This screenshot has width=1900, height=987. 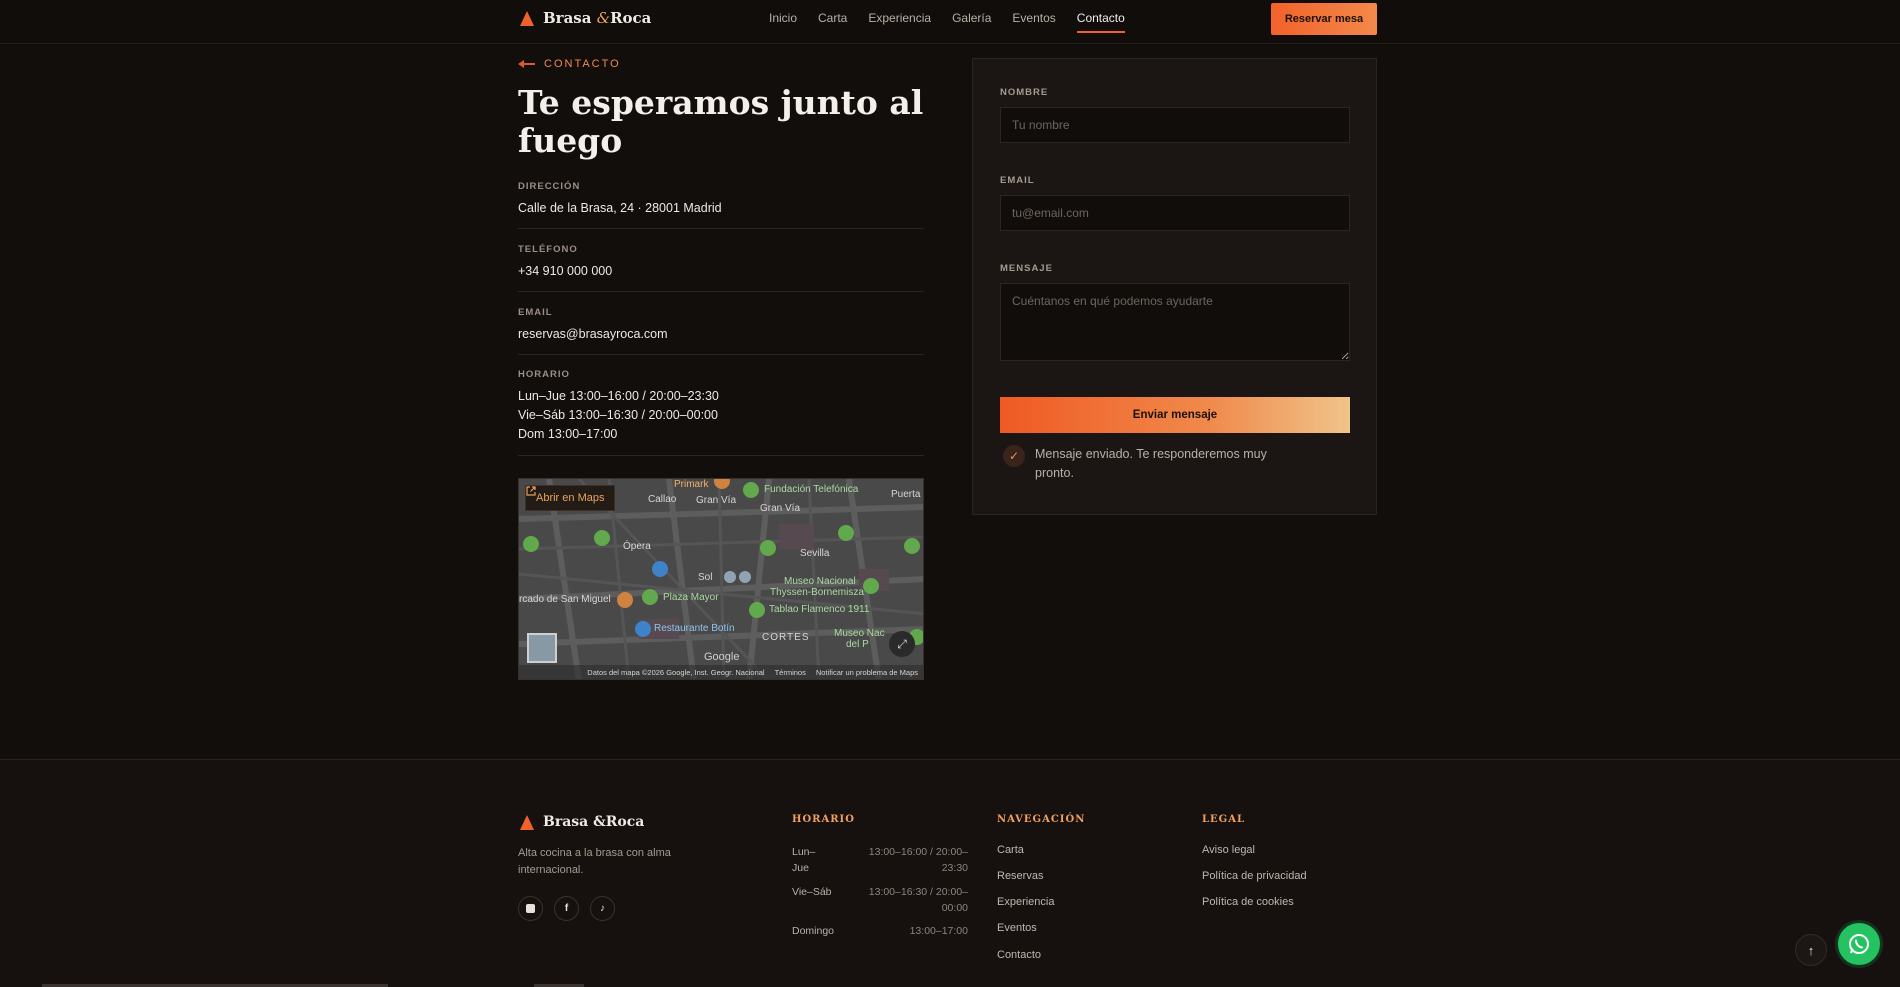 I want to click on map-place-label: del P, so click(x=857, y=644).